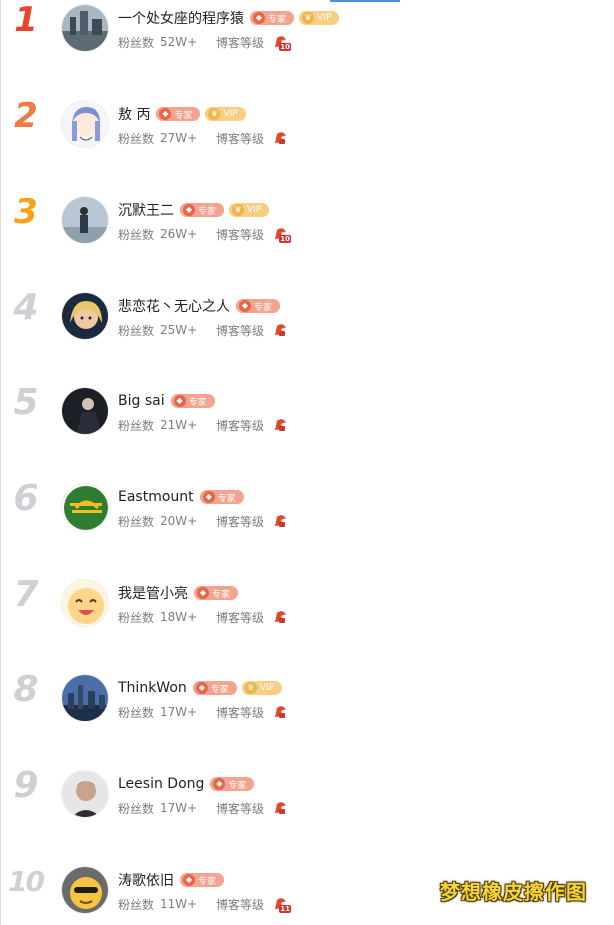 The width and height of the screenshot is (614, 925). What do you see at coordinates (153, 593) in the screenshot?
I see `user-name: 我是管小亮` at bounding box center [153, 593].